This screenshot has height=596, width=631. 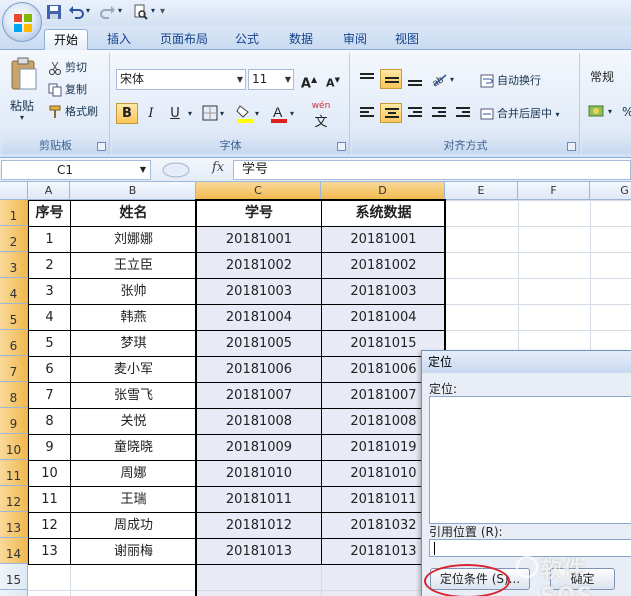 I want to click on undo-dropdown-icon: ▾, so click(x=88, y=10).